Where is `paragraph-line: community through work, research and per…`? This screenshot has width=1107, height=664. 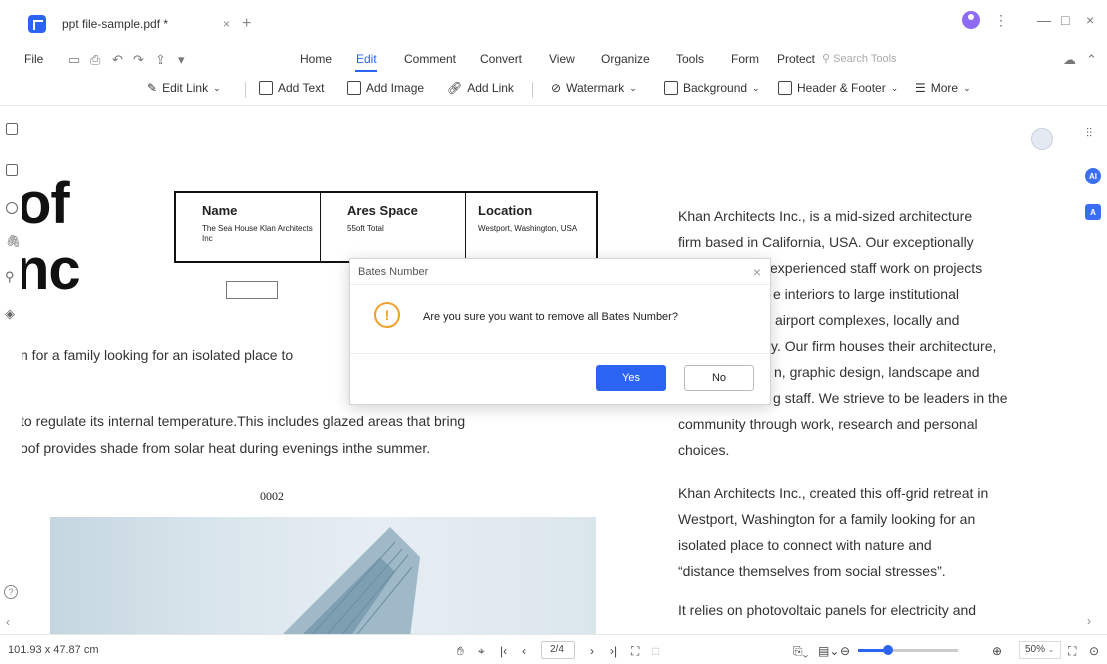
paragraph-line: community through work, research and per… is located at coordinates (828, 424).